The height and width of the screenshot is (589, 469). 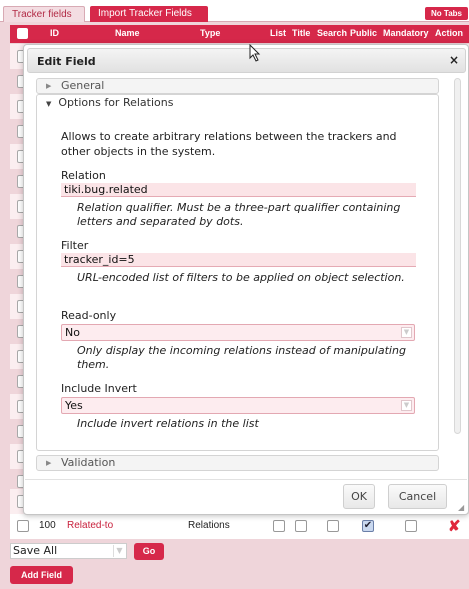 I want to click on scrollbar-thumb, so click(x=457, y=256).